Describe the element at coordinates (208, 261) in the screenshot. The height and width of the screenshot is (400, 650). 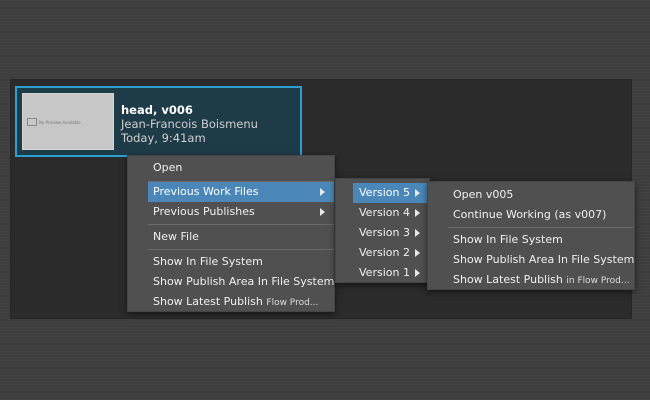
I see `menu-item-label: Show In File System` at that location.